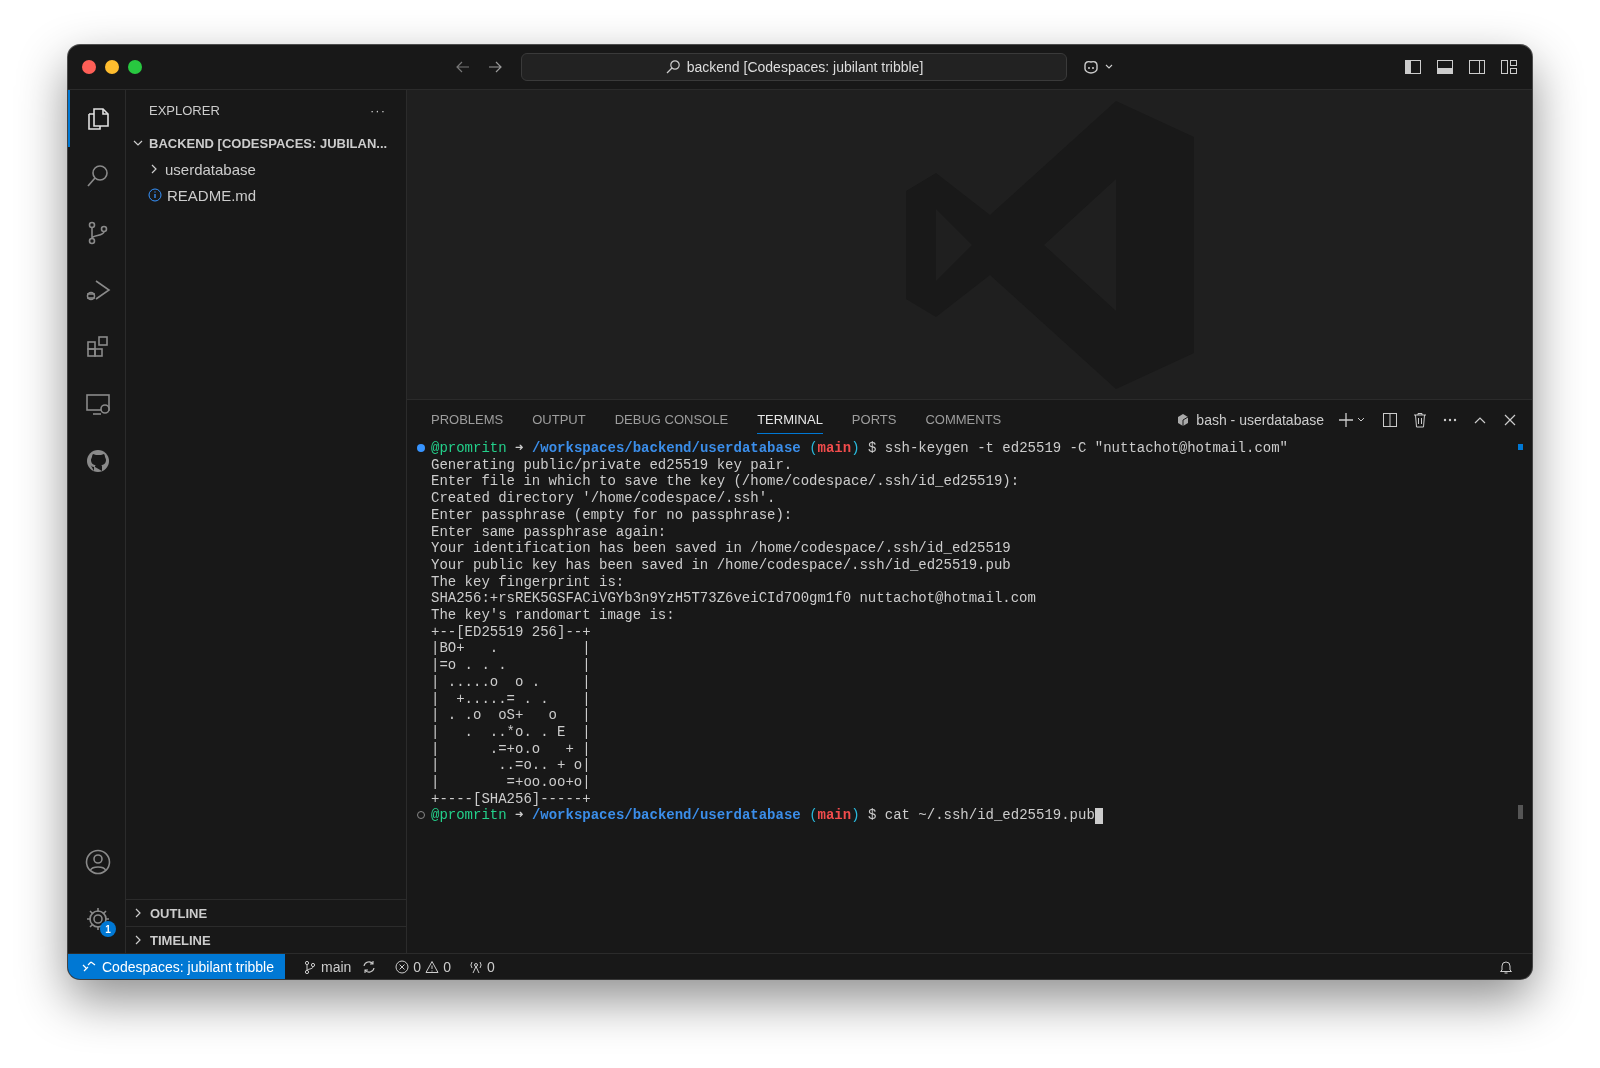 The image size is (1600, 1068). What do you see at coordinates (511, 732) in the screenshot?
I see `terminal-output: | . ..*o. . E |` at bounding box center [511, 732].